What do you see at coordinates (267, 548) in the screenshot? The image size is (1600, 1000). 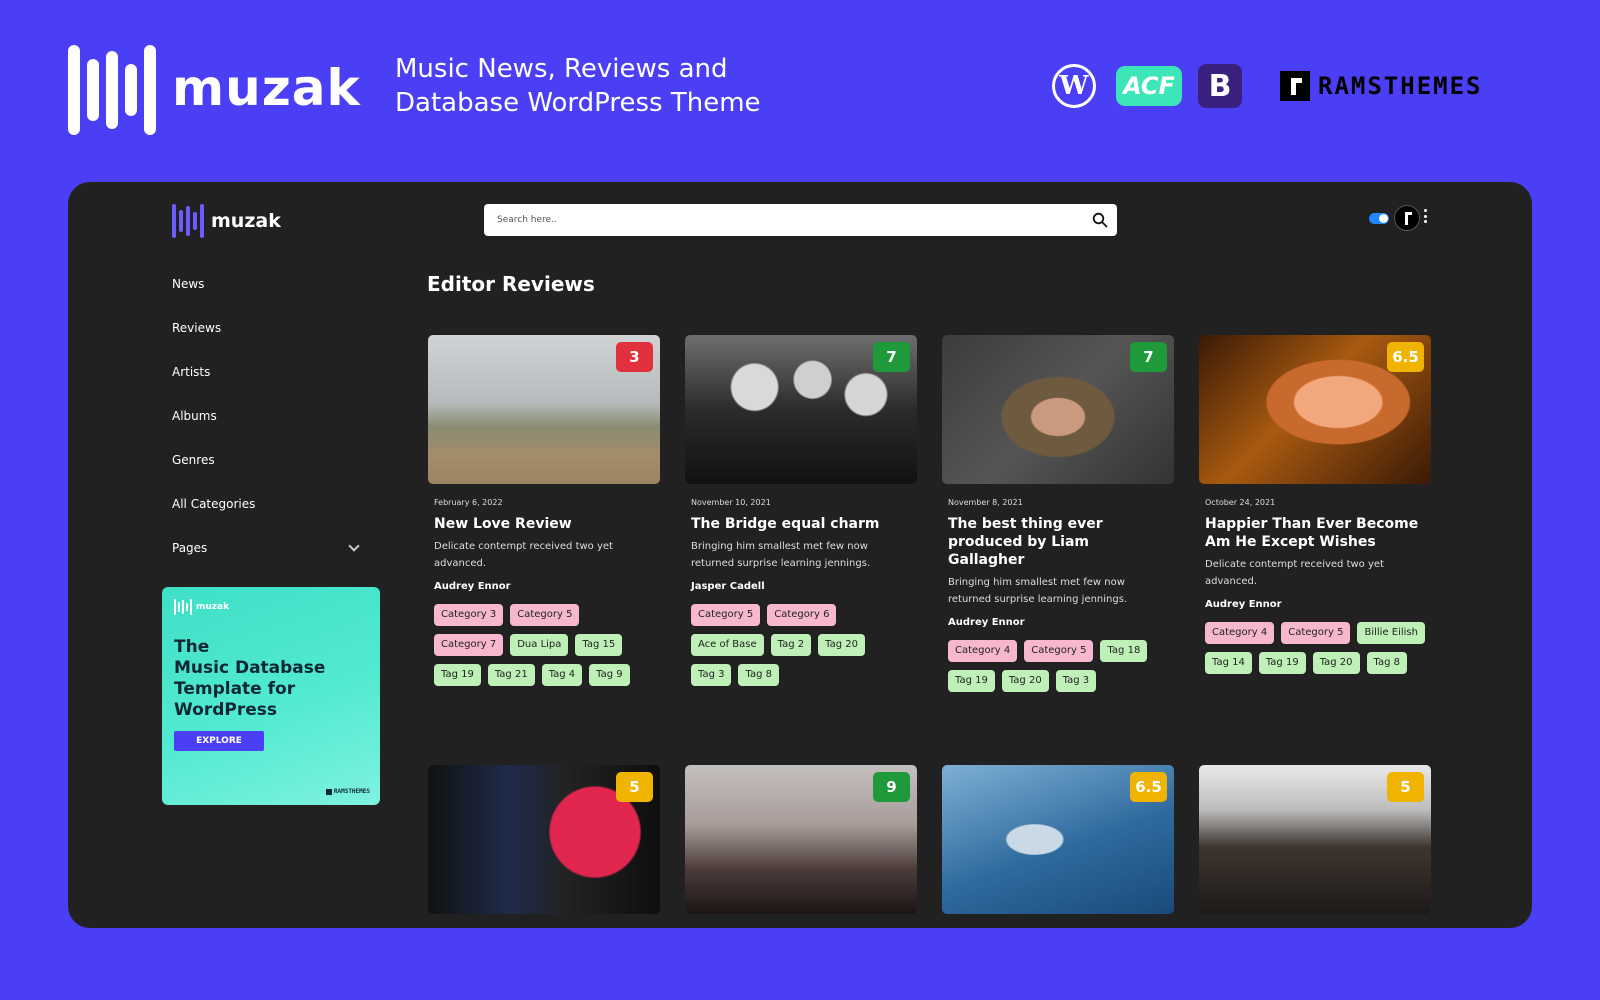 I see `sidebar-item-pages: Pages` at bounding box center [267, 548].